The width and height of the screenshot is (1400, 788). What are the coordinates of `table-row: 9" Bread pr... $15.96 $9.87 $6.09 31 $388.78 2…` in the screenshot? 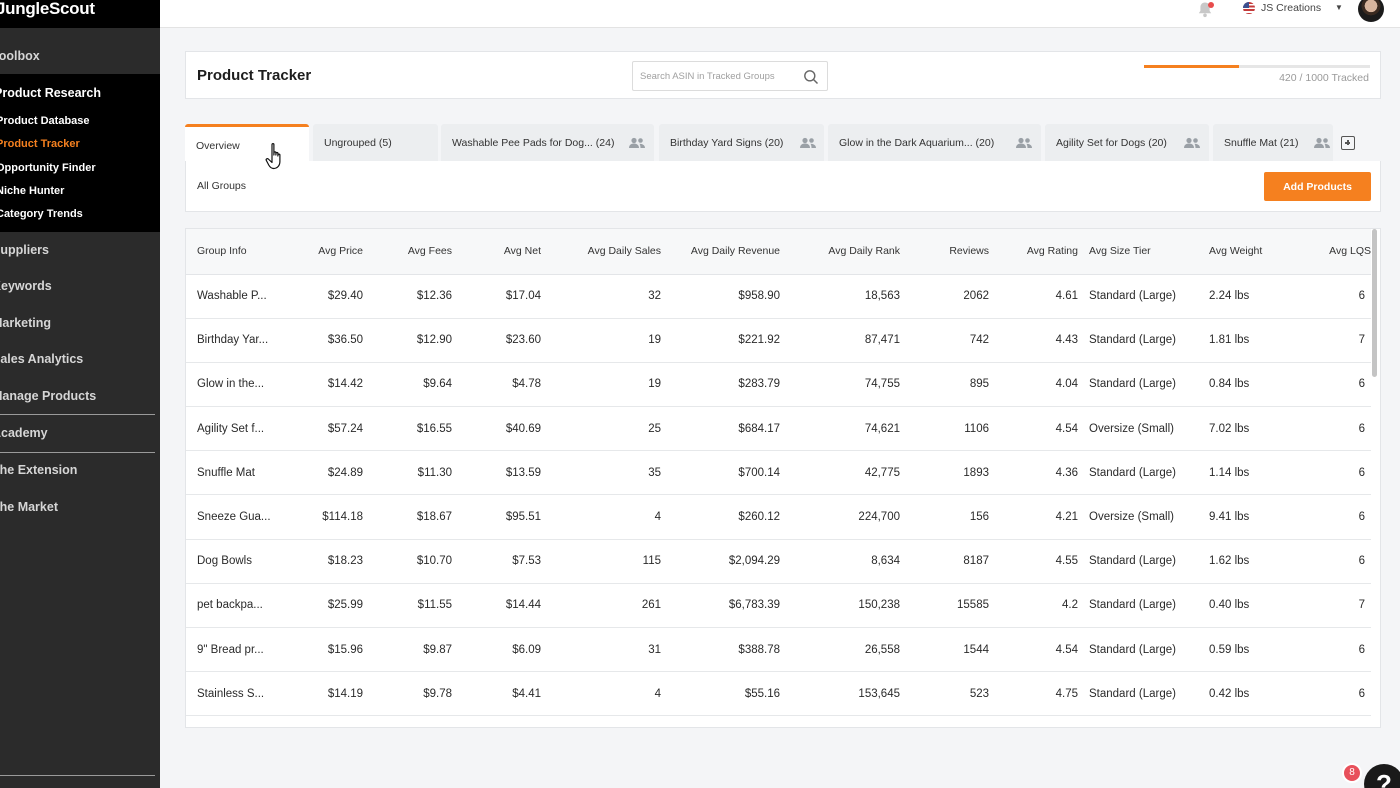 It's located at (778, 650).